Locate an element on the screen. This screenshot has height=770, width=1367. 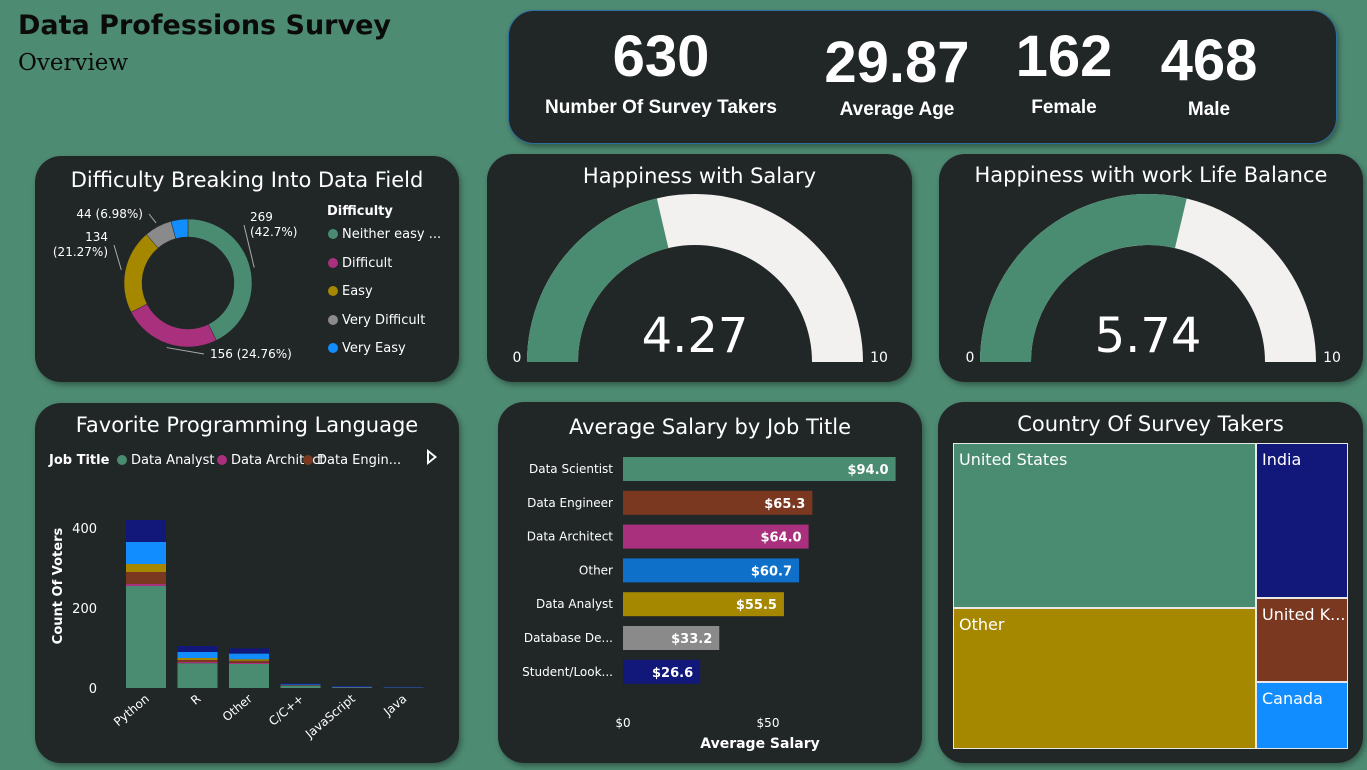
bar-data-label: $64.0 is located at coordinates (780, 538).